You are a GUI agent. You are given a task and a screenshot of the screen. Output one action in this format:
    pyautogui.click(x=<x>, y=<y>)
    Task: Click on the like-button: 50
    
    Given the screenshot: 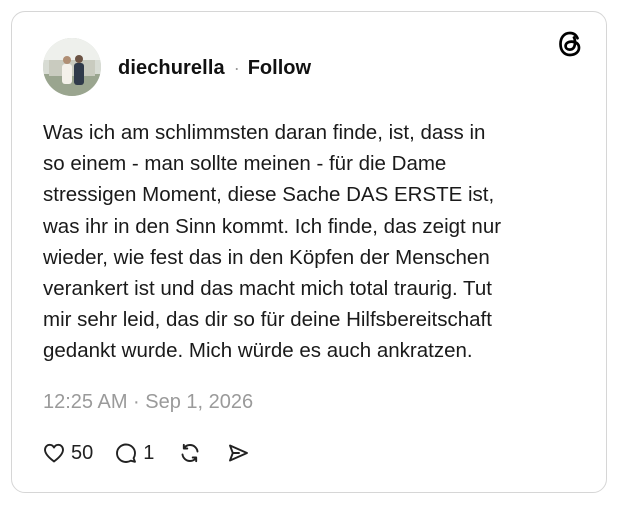 What is the action you would take?
    pyautogui.click(x=67, y=453)
    